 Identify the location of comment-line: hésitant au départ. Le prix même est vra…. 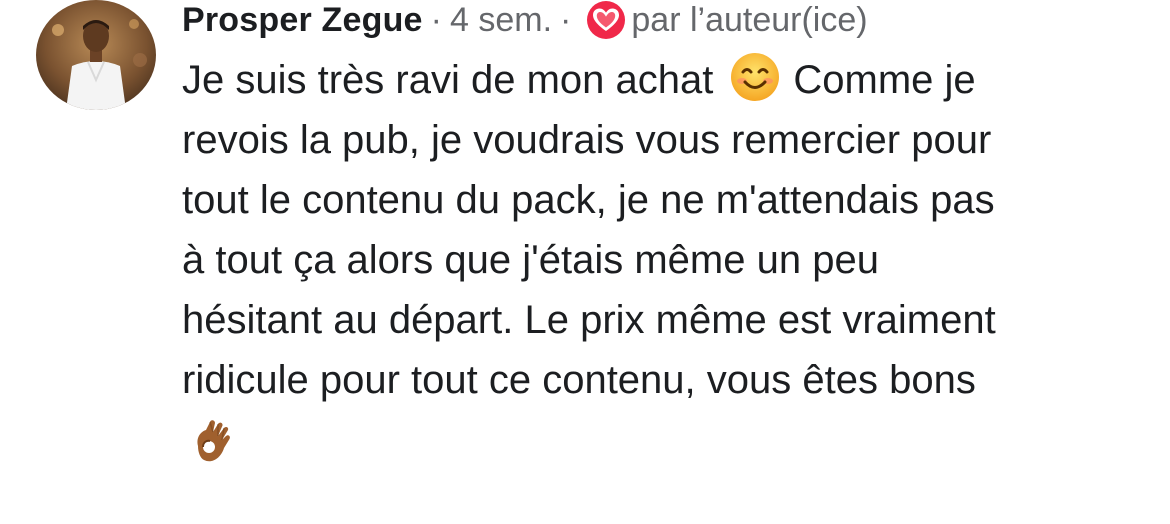
(589, 320).